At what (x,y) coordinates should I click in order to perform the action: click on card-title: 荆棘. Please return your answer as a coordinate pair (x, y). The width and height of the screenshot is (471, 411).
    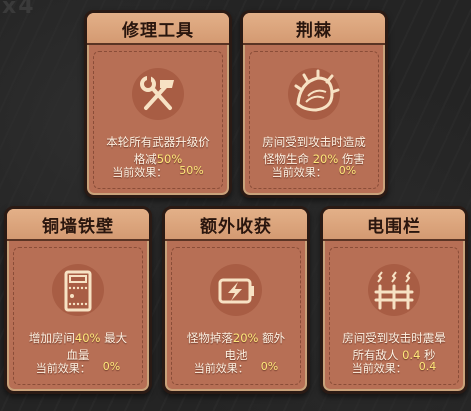
    Looking at the image, I should click on (314, 30).